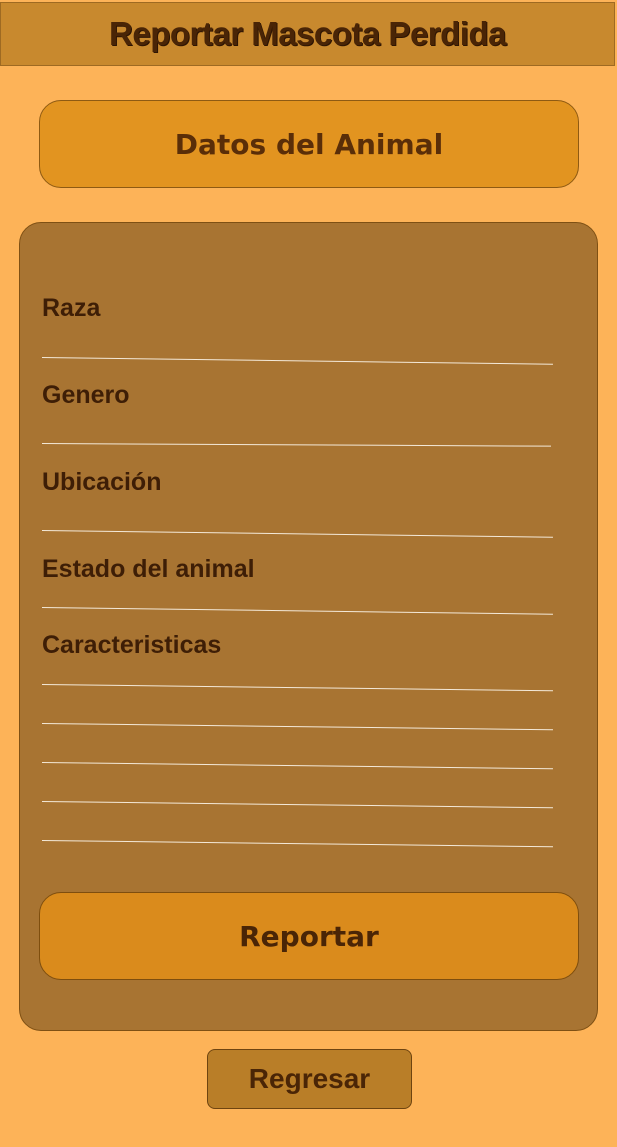 Image resolution: width=617 pixels, height=1147 pixels. I want to click on back-button-label: Regresar, so click(309, 1078).